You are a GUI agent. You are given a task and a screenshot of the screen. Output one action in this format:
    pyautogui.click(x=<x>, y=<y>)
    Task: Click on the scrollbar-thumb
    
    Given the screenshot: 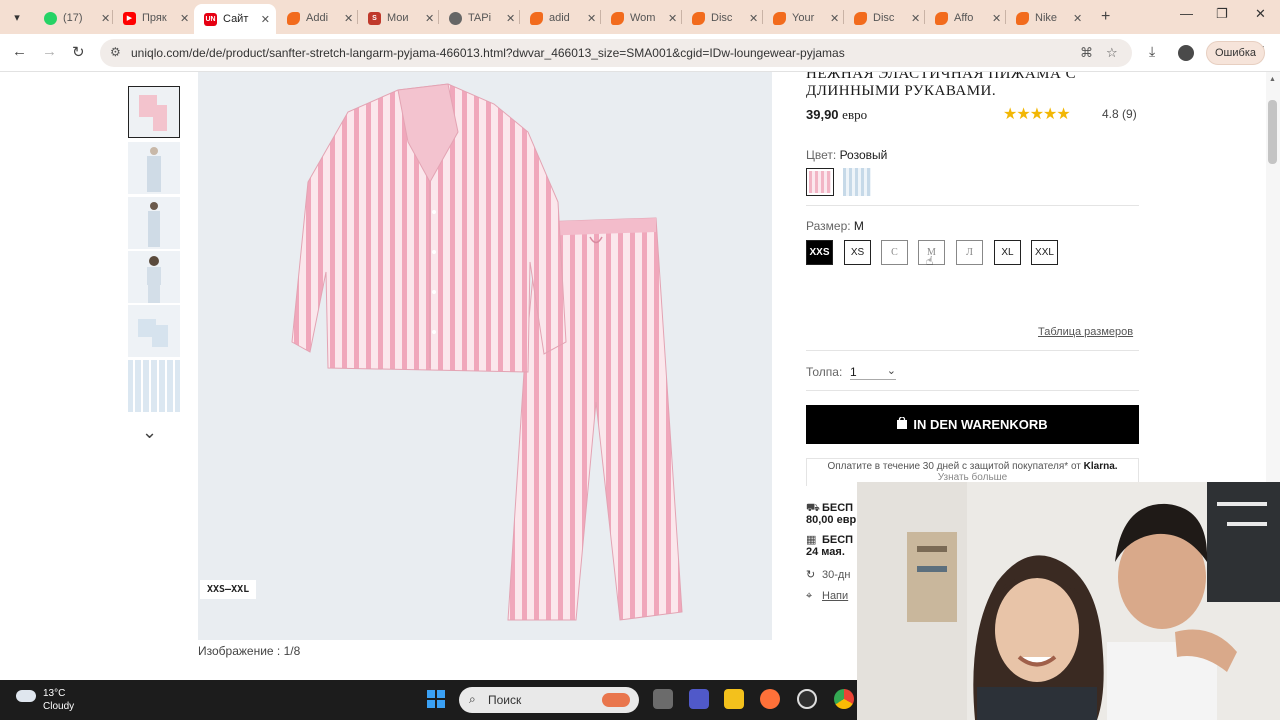 What is the action you would take?
    pyautogui.click(x=1272, y=132)
    